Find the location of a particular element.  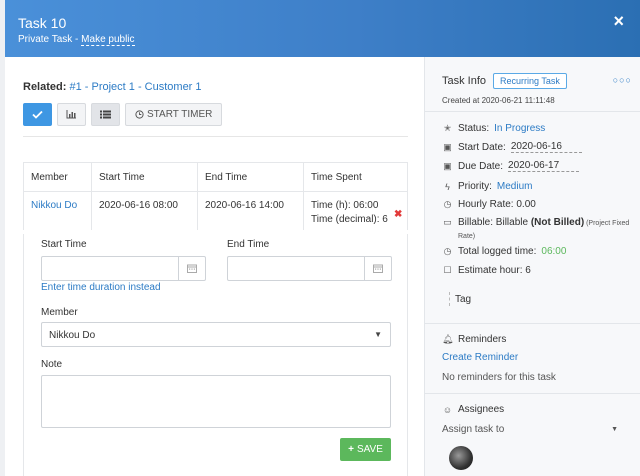

assignees-title: Assignees is located at coordinates (481, 409).